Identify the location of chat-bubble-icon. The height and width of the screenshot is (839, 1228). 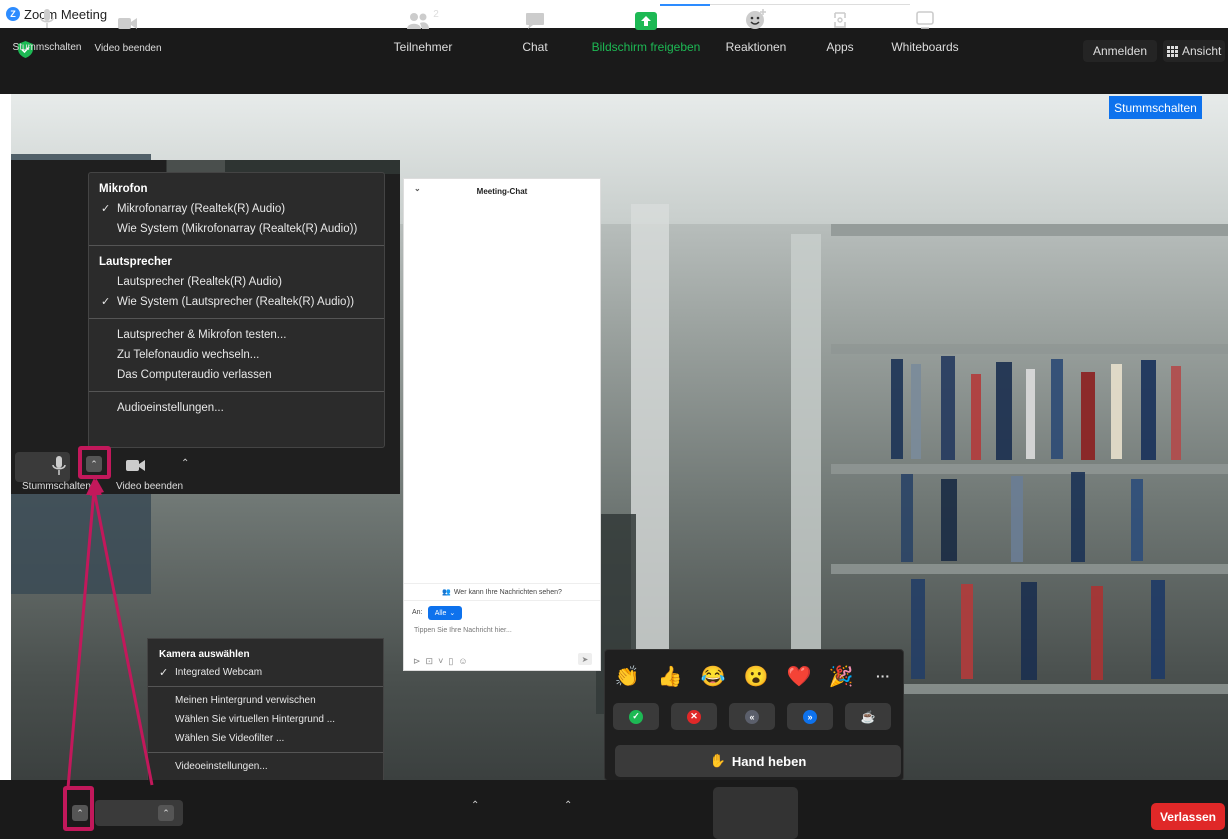
(535, 21).